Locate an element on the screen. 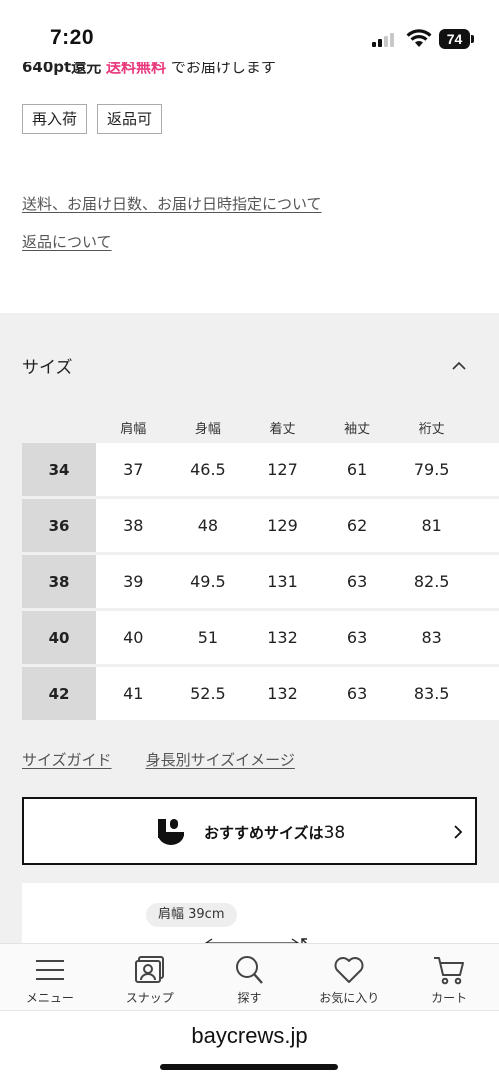 Image resolution: width=499 pixels, height=1080 pixels. size-guide-links: サイズガイド 身長別サイズイメージ is located at coordinates (158, 759).